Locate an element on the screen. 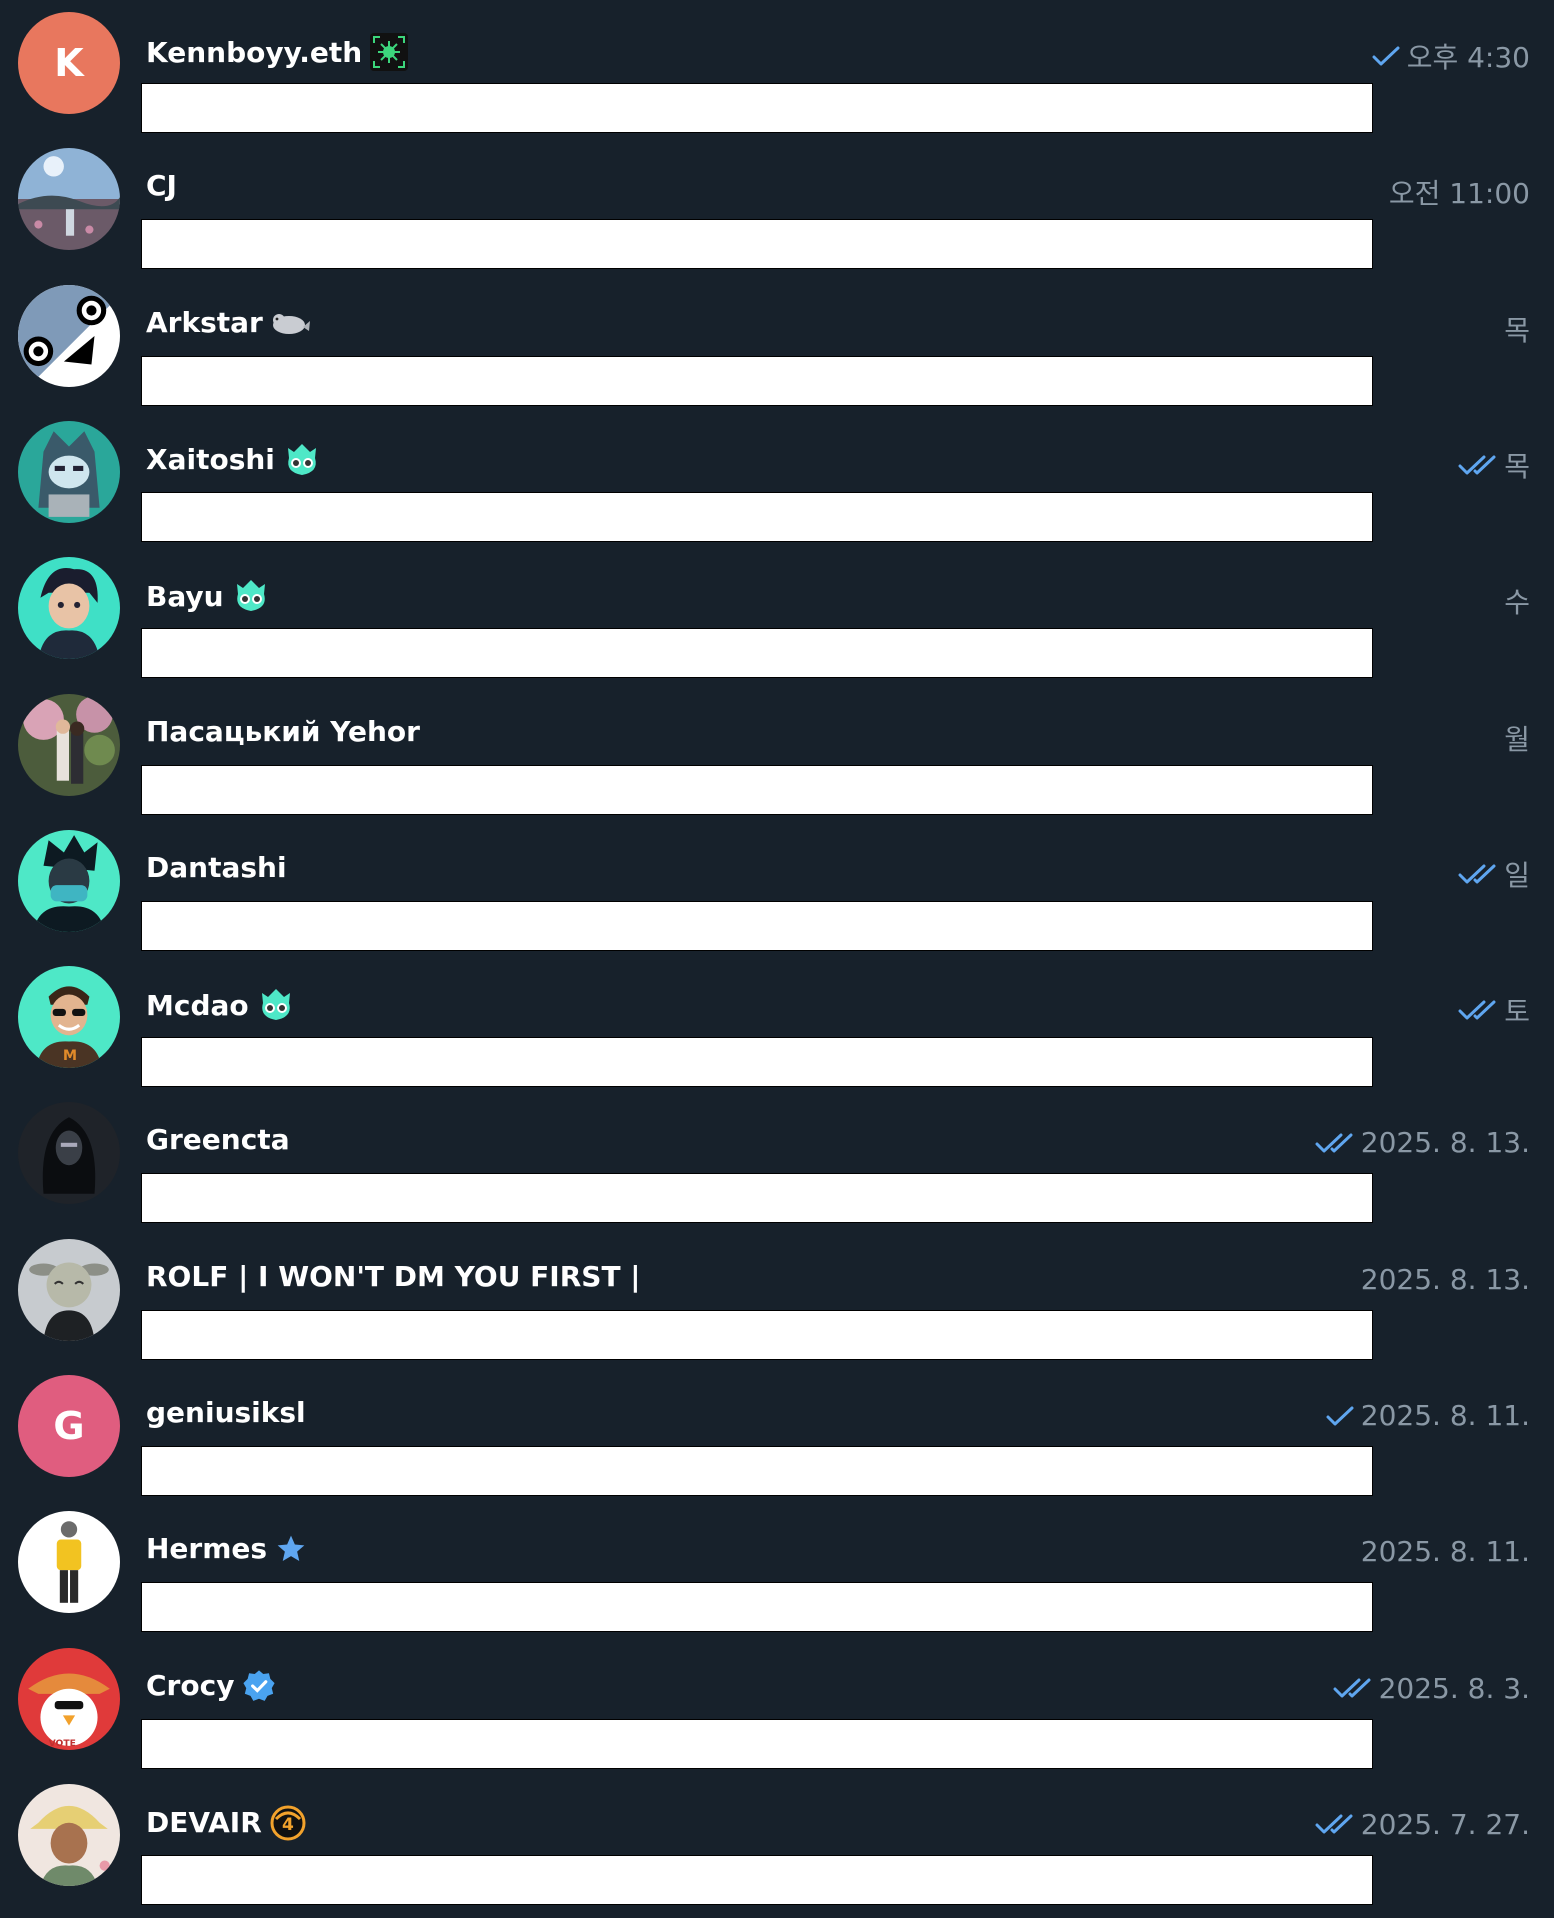 The width and height of the screenshot is (1554, 1918). chat-name-text: geniusiksl is located at coordinates (226, 1412).